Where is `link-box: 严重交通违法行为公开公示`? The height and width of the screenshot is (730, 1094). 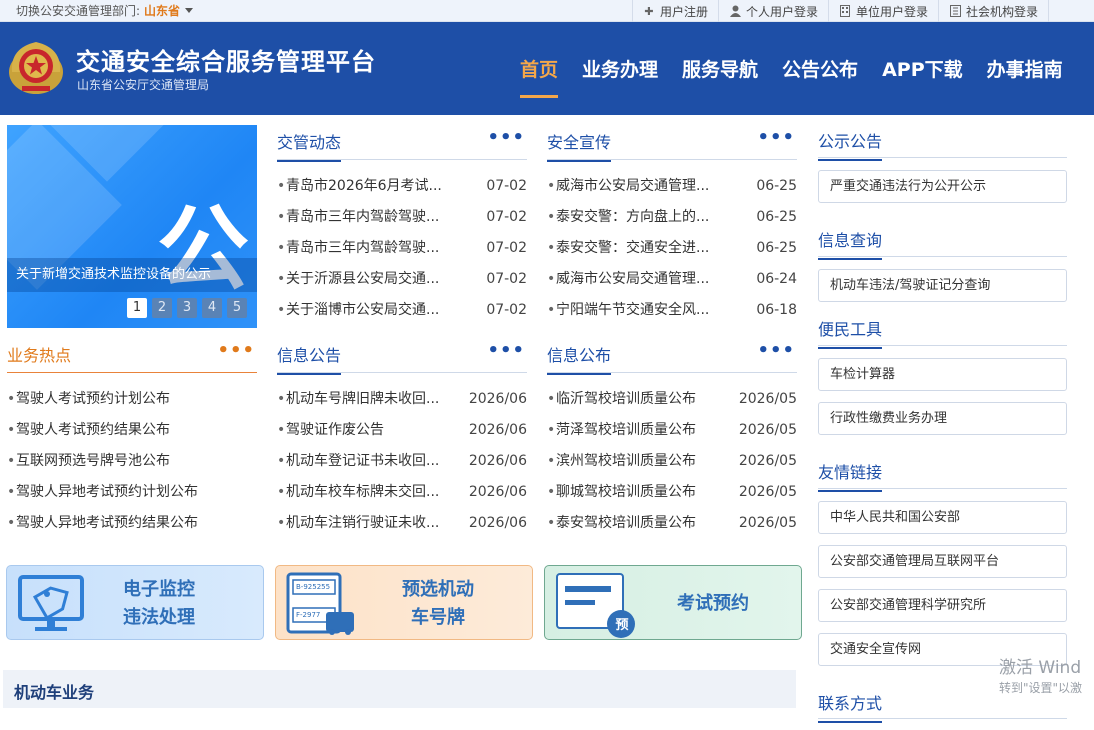
link-box: 严重交通违法行为公开公示 is located at coordinates (942, 186).